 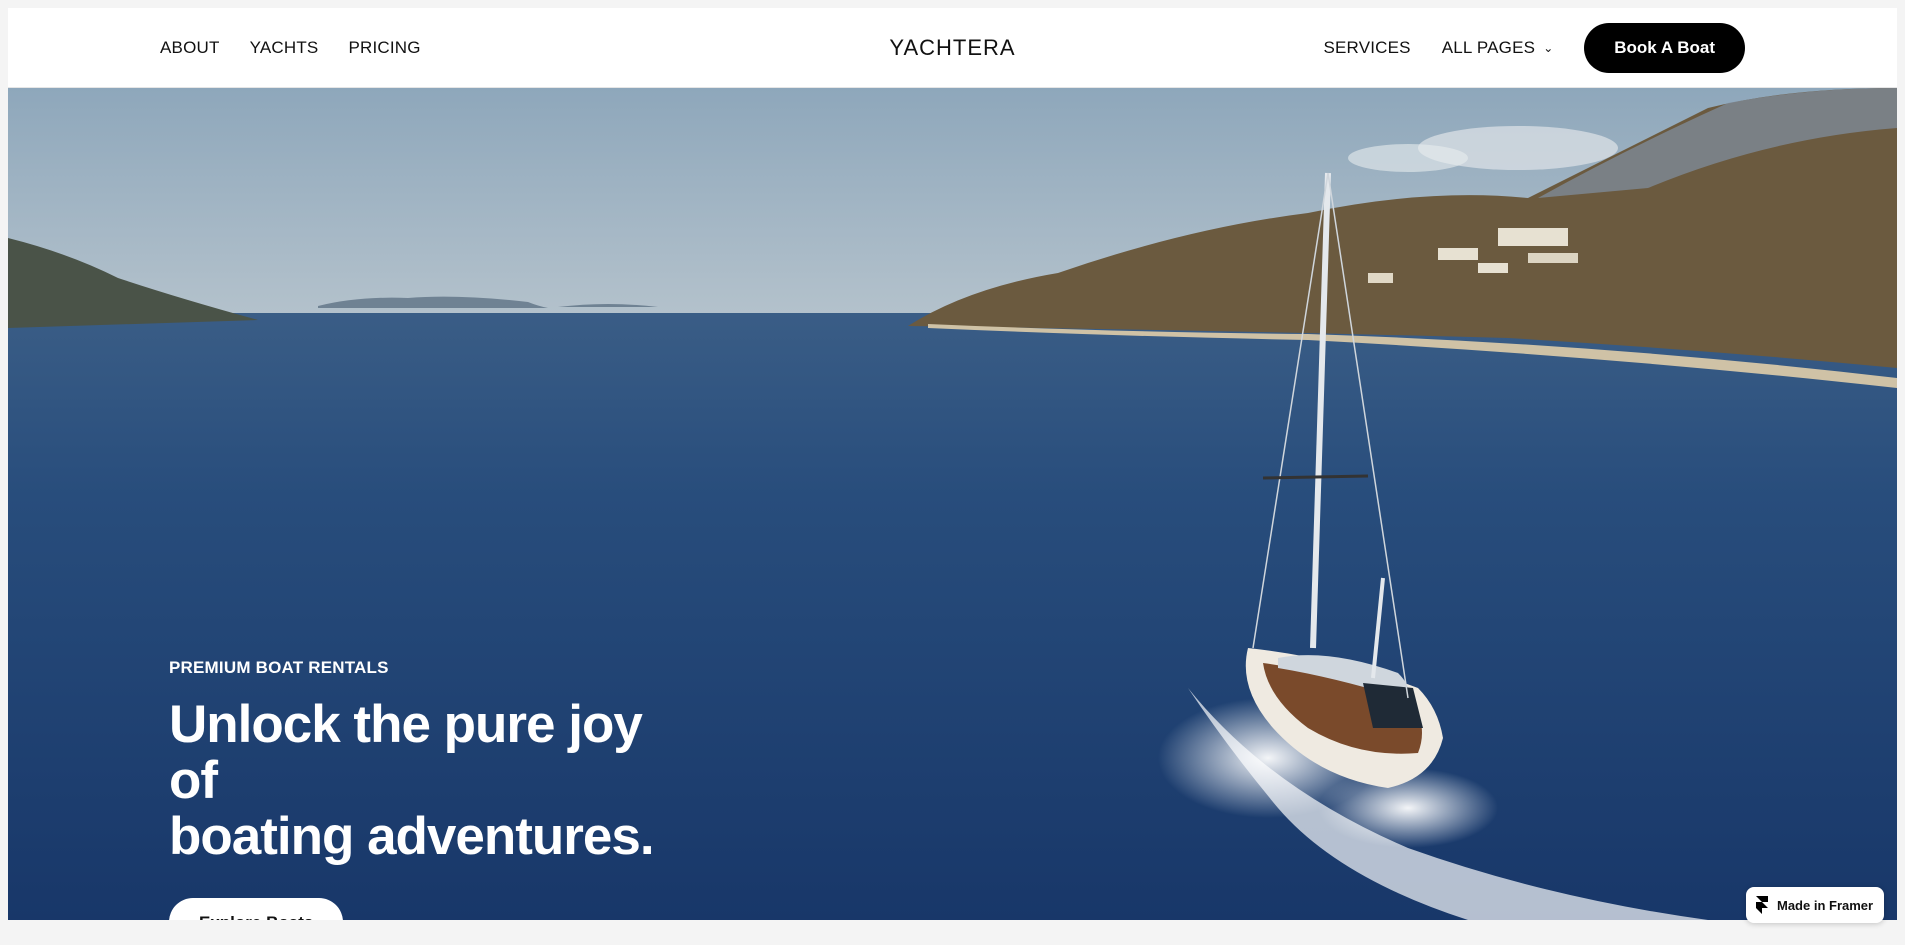 What do you see at coordinates (284, 48) in the screenshot?
I see `nav-link-yachts: YACHTS` at bounding box center [284, 48].